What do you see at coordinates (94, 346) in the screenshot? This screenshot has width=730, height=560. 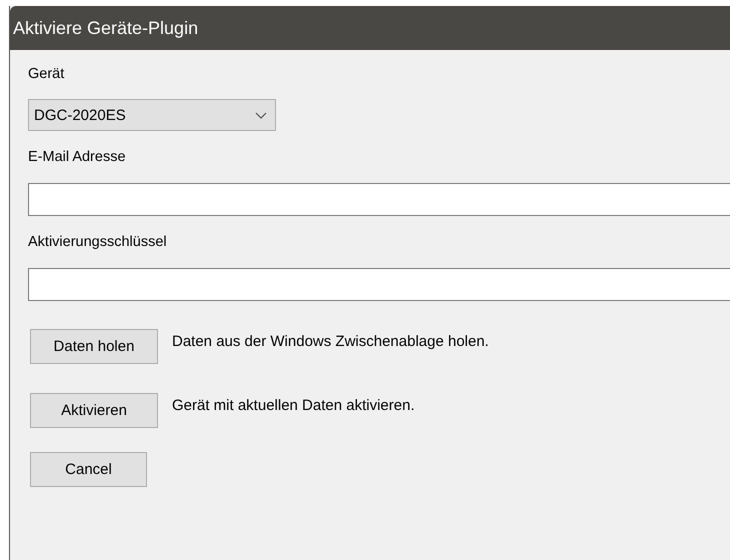 I see `action-button: Daten holen` at bounding box center [94, 346].